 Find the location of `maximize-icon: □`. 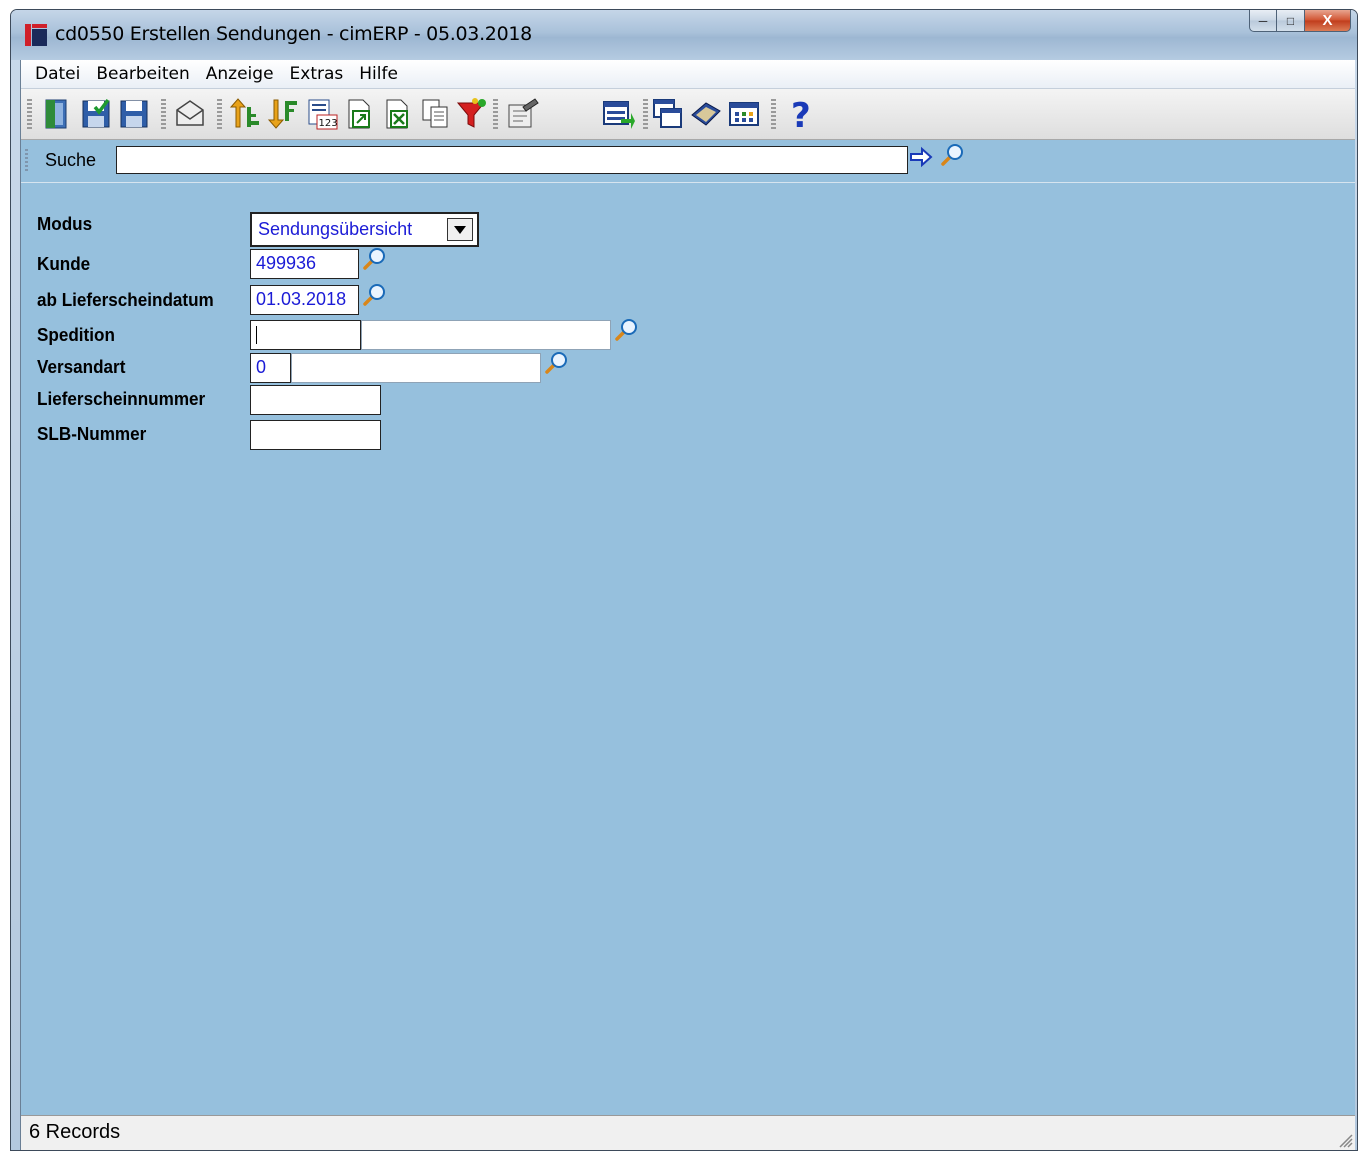

maximize-icon: □ is located at coordinates (1290, 20).